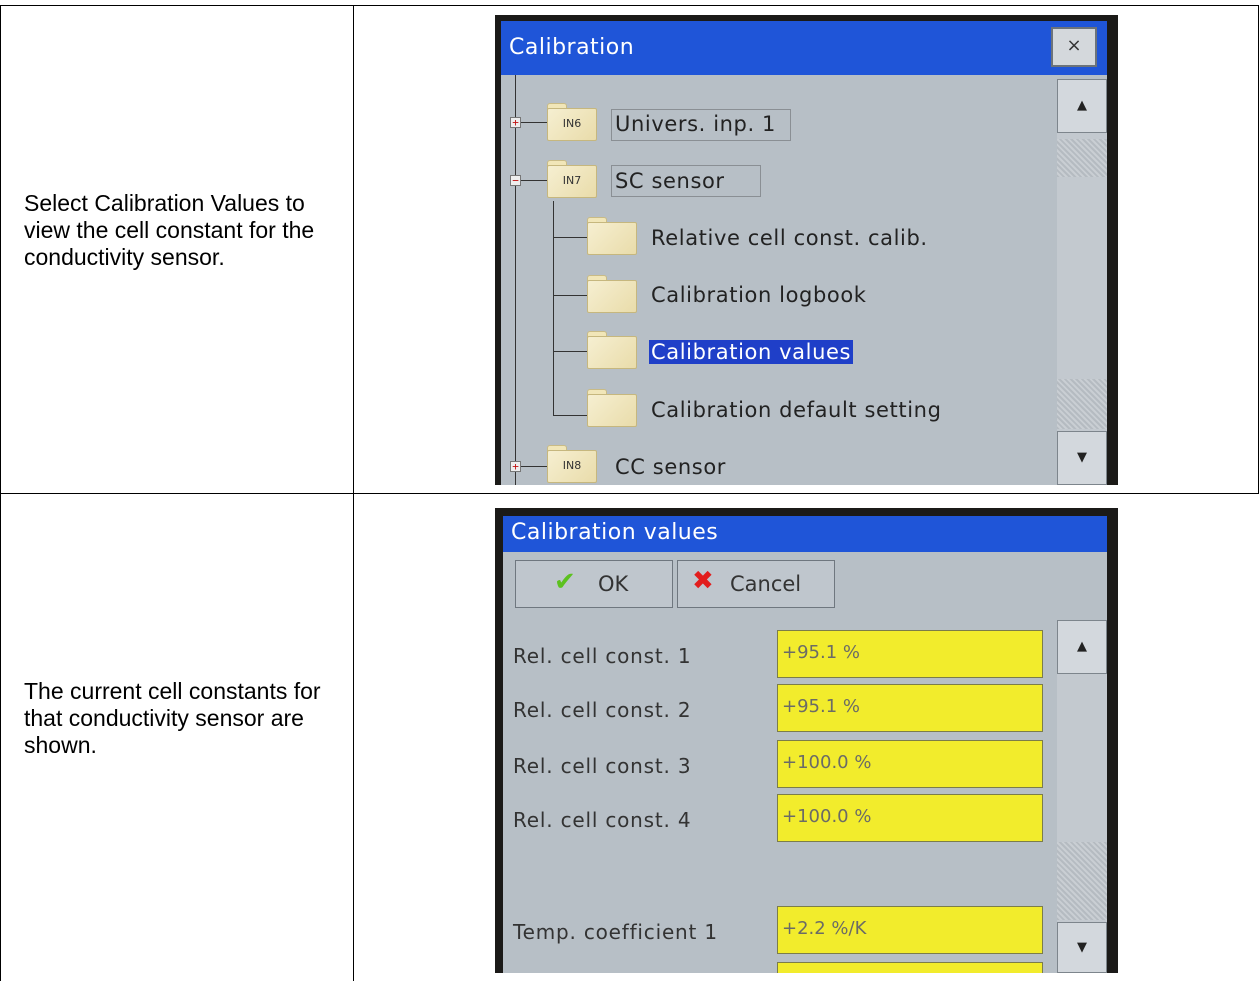 This screenshot has width=1259, height=981. Describe the element at coordinates (670, 181) in the screenshot. I see `tree-label-sc-sensor: SC sensor` at that location.